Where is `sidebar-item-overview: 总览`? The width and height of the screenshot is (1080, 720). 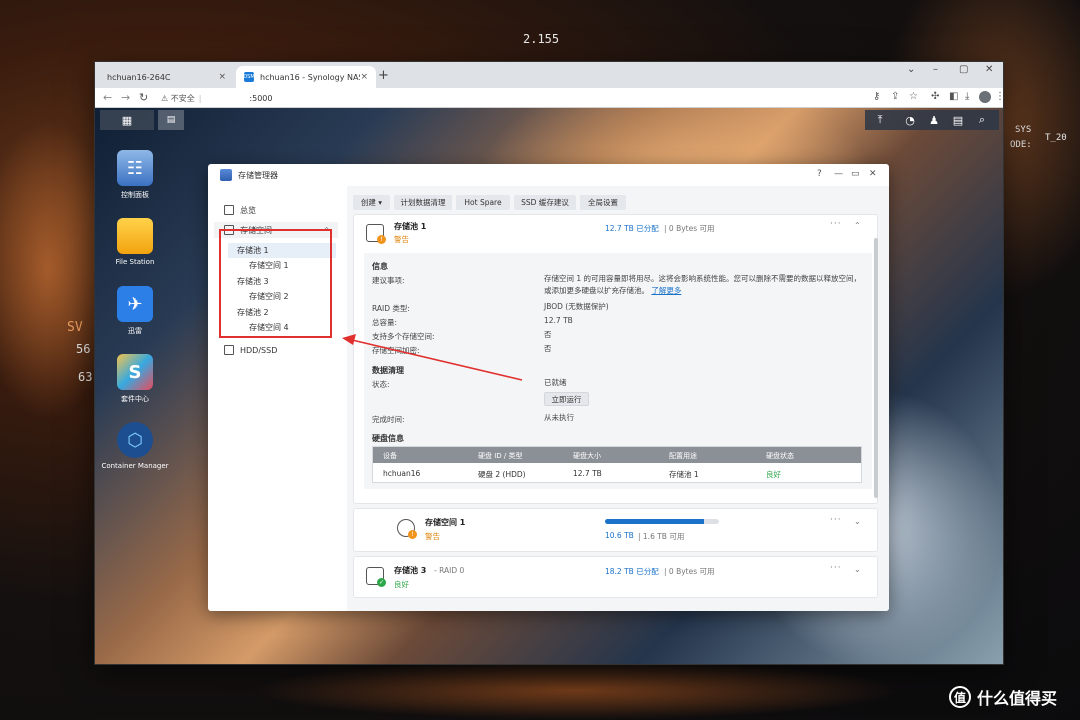 sidebar-item-overview: 总览 is located at coordinates (276, 210).